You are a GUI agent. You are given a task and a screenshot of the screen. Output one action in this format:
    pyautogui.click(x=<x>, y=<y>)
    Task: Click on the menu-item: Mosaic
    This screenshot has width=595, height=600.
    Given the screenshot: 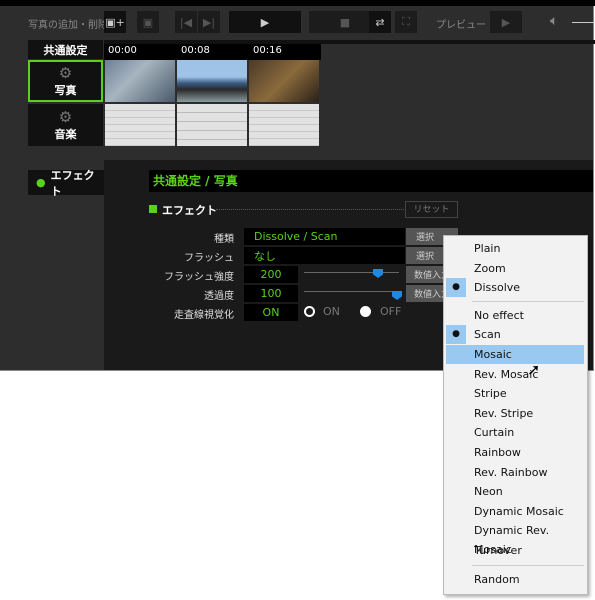 What is the action you would take?
    pyautogui.click(x=515, y=354)
    